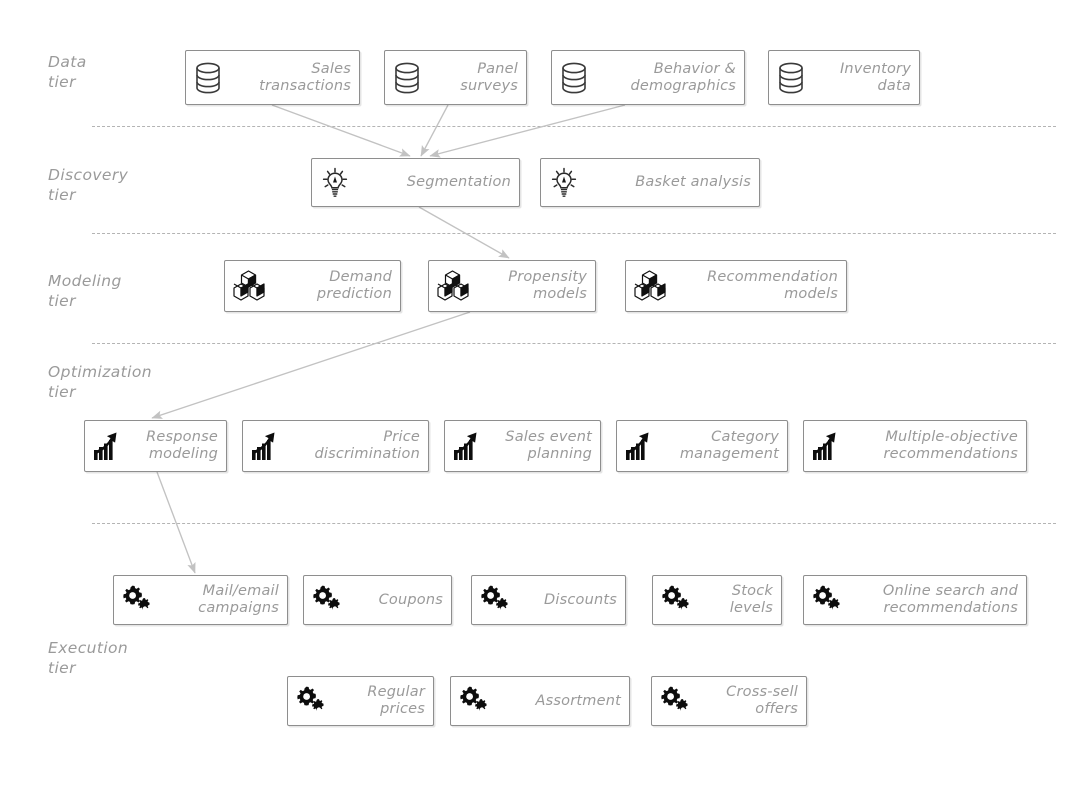 This screenshot has height=788, width=1080. I want to click on node-assortment: Assortment, so click(540, 701).